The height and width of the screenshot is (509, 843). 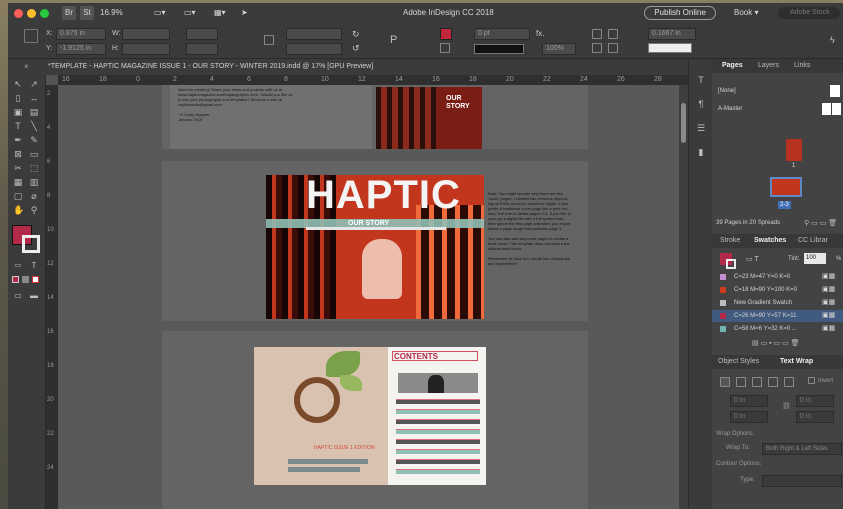 What do you see at coordinates (701, 128) in the screenshot?
I see `stroke-panel-icon: ☰` at bounding box center [701, 128].